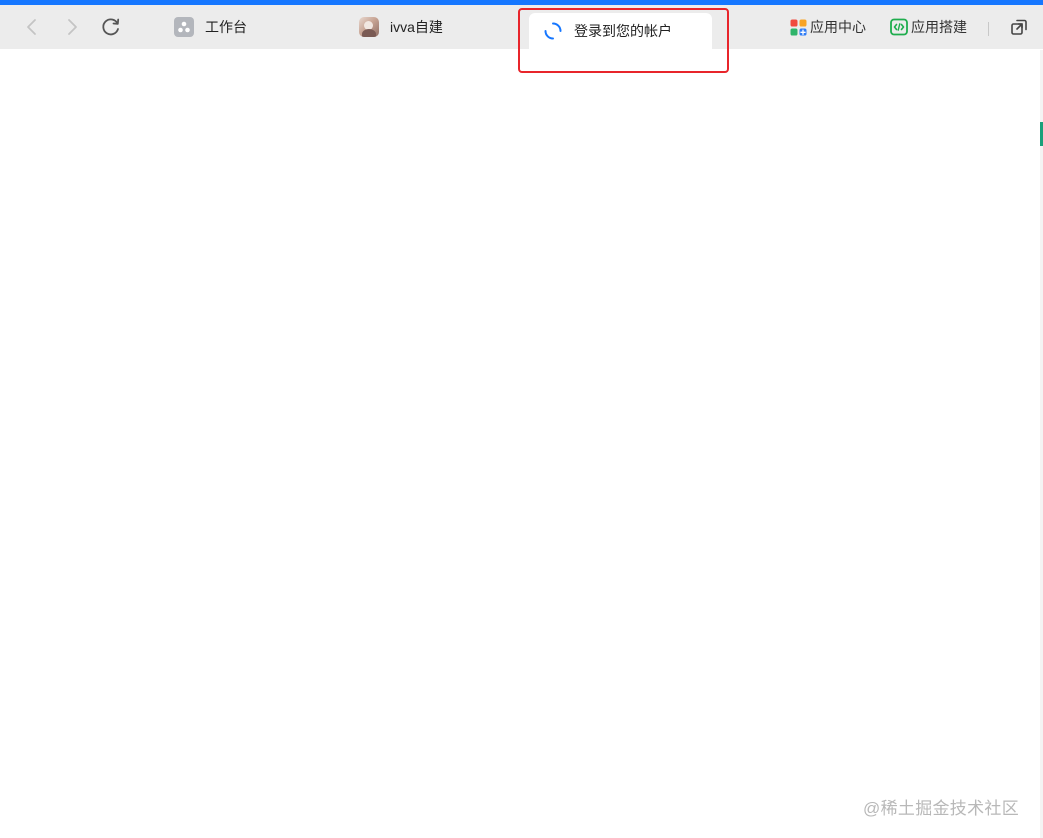 The height and width of the screenshot is (838, 1043). I want to click on chevron-right-icon, so click(72, 27).